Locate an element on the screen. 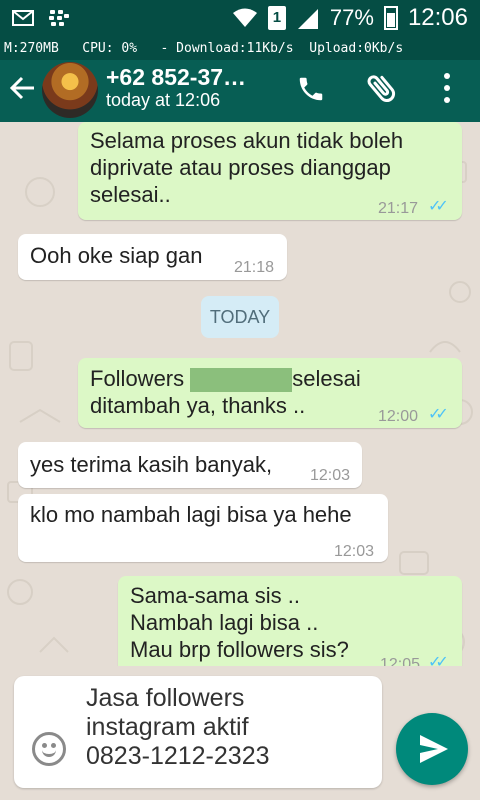 The height and width of the screenshot is (800, 480). arrow-left-icon is located at coordinates (21, 88).